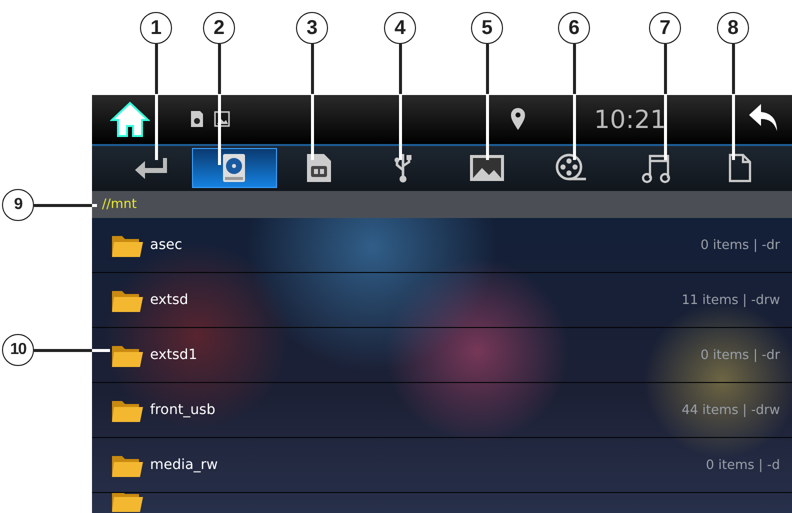 The image size is (792, 513). Describe the element at coordinates (184, 465) in the screenshot. I see `folder-name: media_rw` at that location.